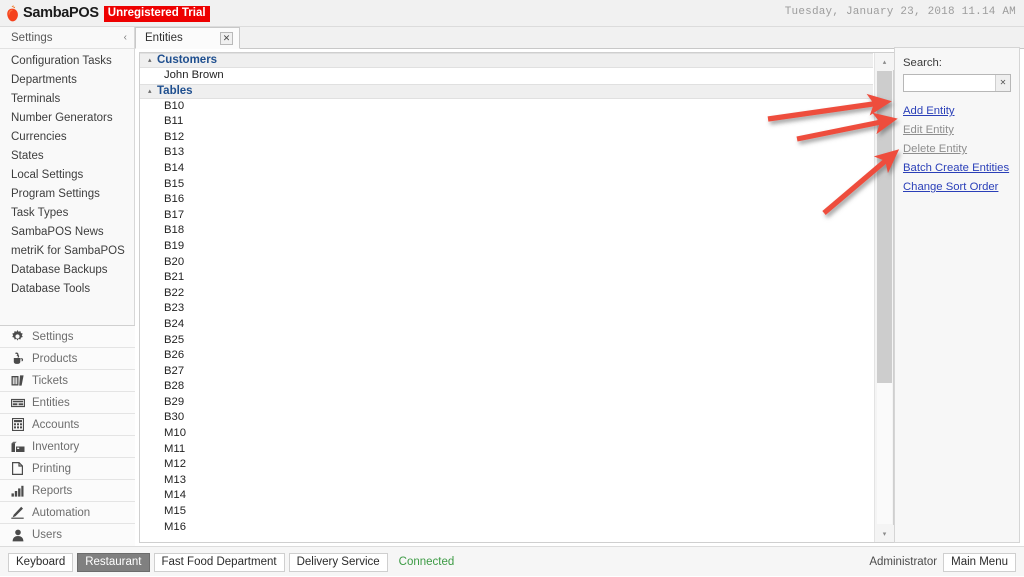 This screenshot has width=1024, height=577. What do you see at coordinates (506, 309) in the screenshot?
I see `entity-list-item: B23` at bounding box center [506, 309].